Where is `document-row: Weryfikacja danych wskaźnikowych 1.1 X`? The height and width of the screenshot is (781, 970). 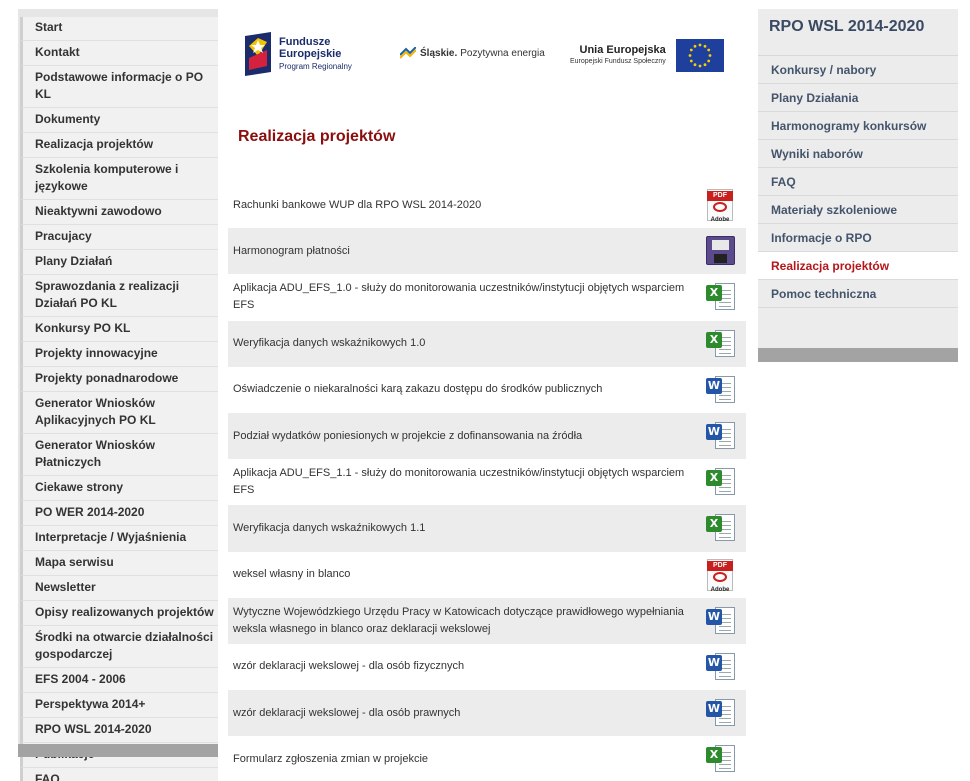 document-row: Weryfikacja danych wskaźnikowych 1.1 X is located at coordinates (487, 528).